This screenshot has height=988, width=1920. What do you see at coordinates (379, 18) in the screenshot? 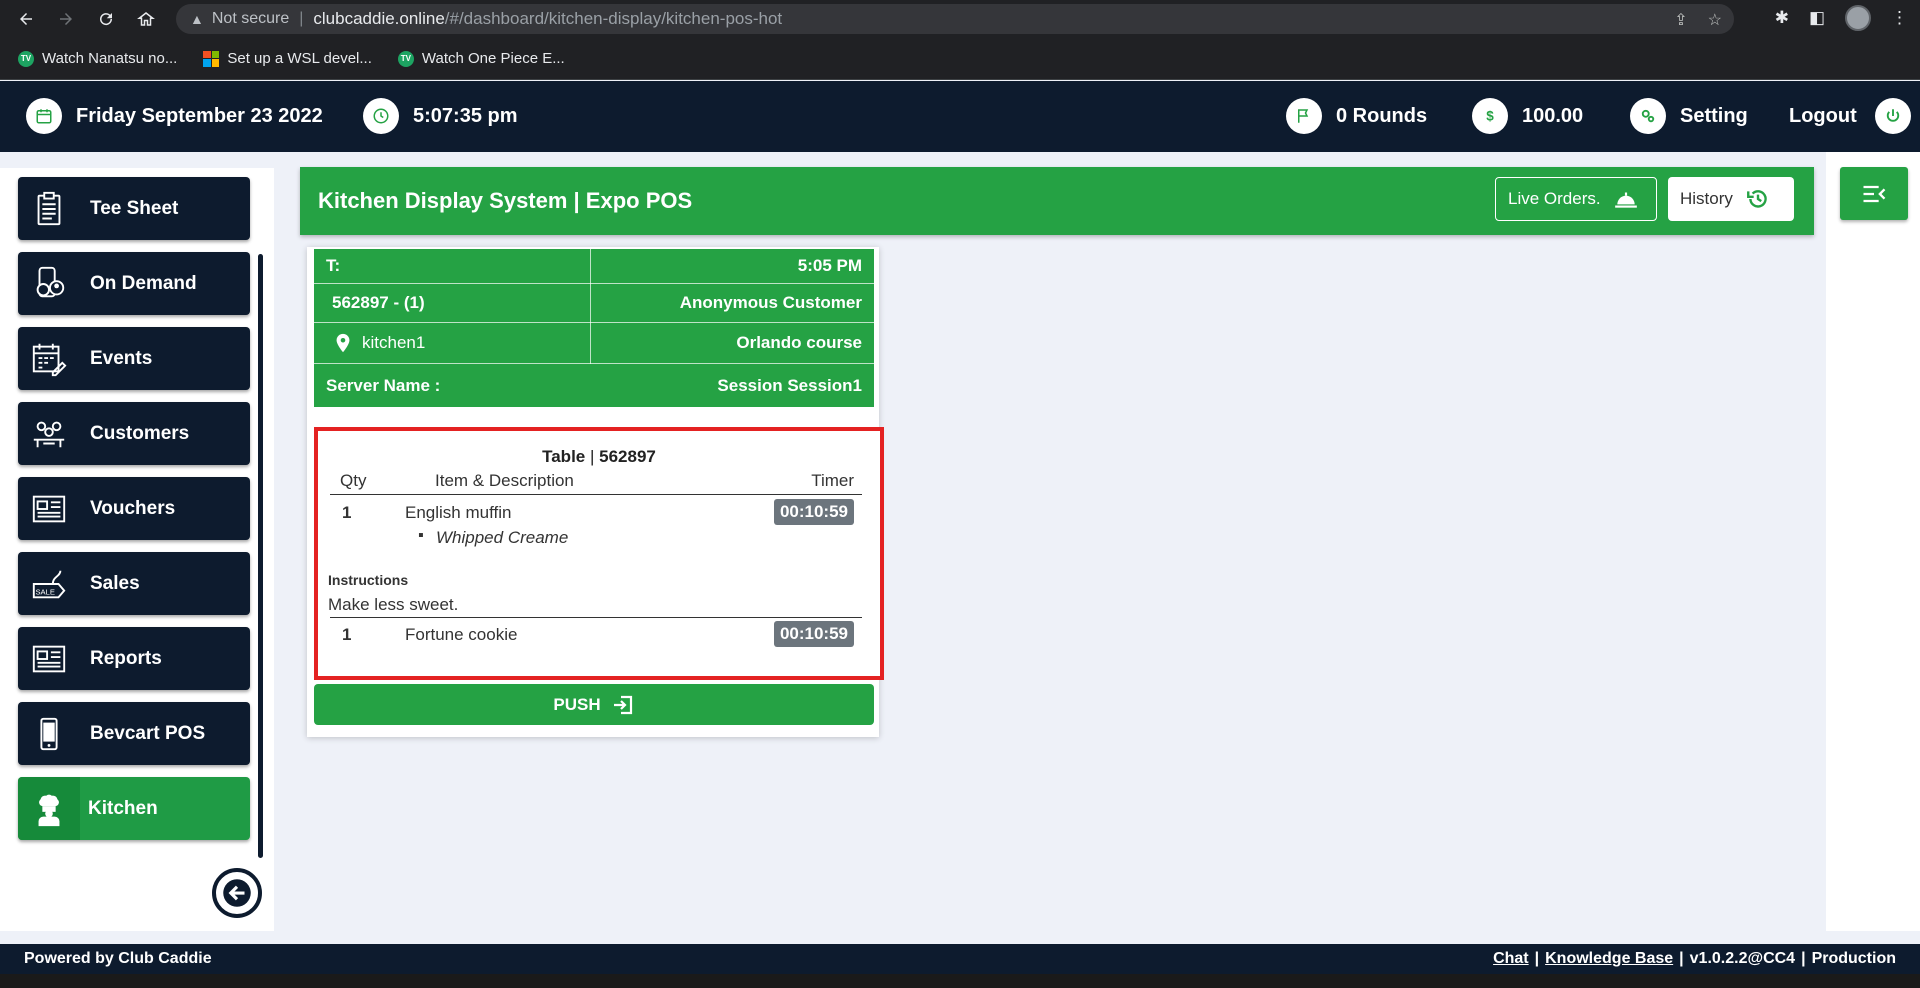
I see `url-host: clubcaddie.online` at bounding box center [379, 18].